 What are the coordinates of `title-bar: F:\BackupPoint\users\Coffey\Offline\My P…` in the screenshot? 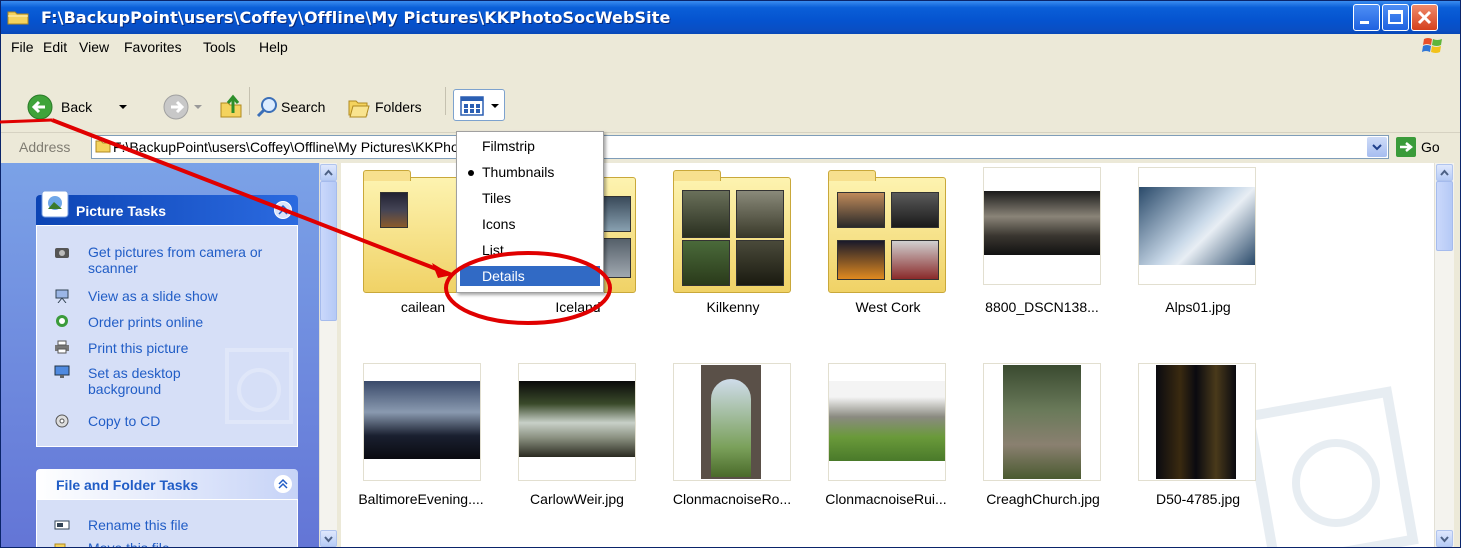 It's located at (730, 17).